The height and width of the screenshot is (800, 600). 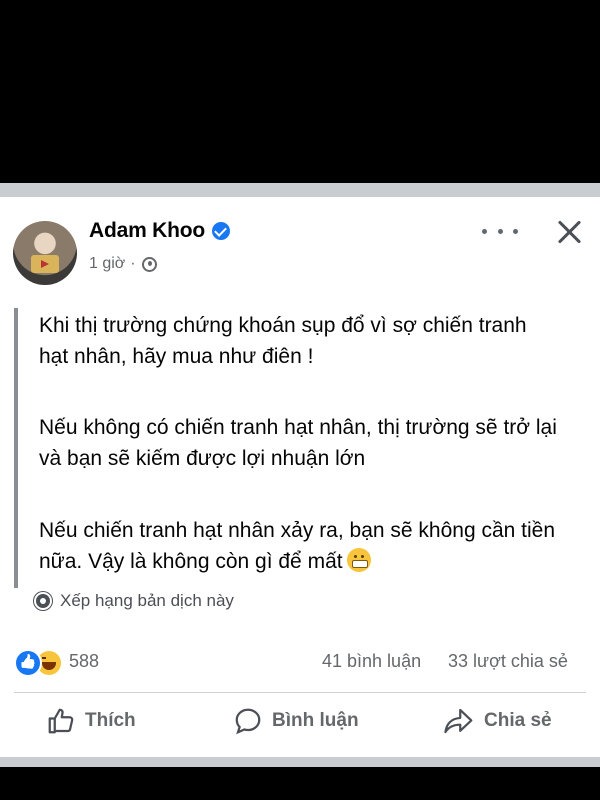 I want to click on like-label: Thích, so click(x=110, y=720).